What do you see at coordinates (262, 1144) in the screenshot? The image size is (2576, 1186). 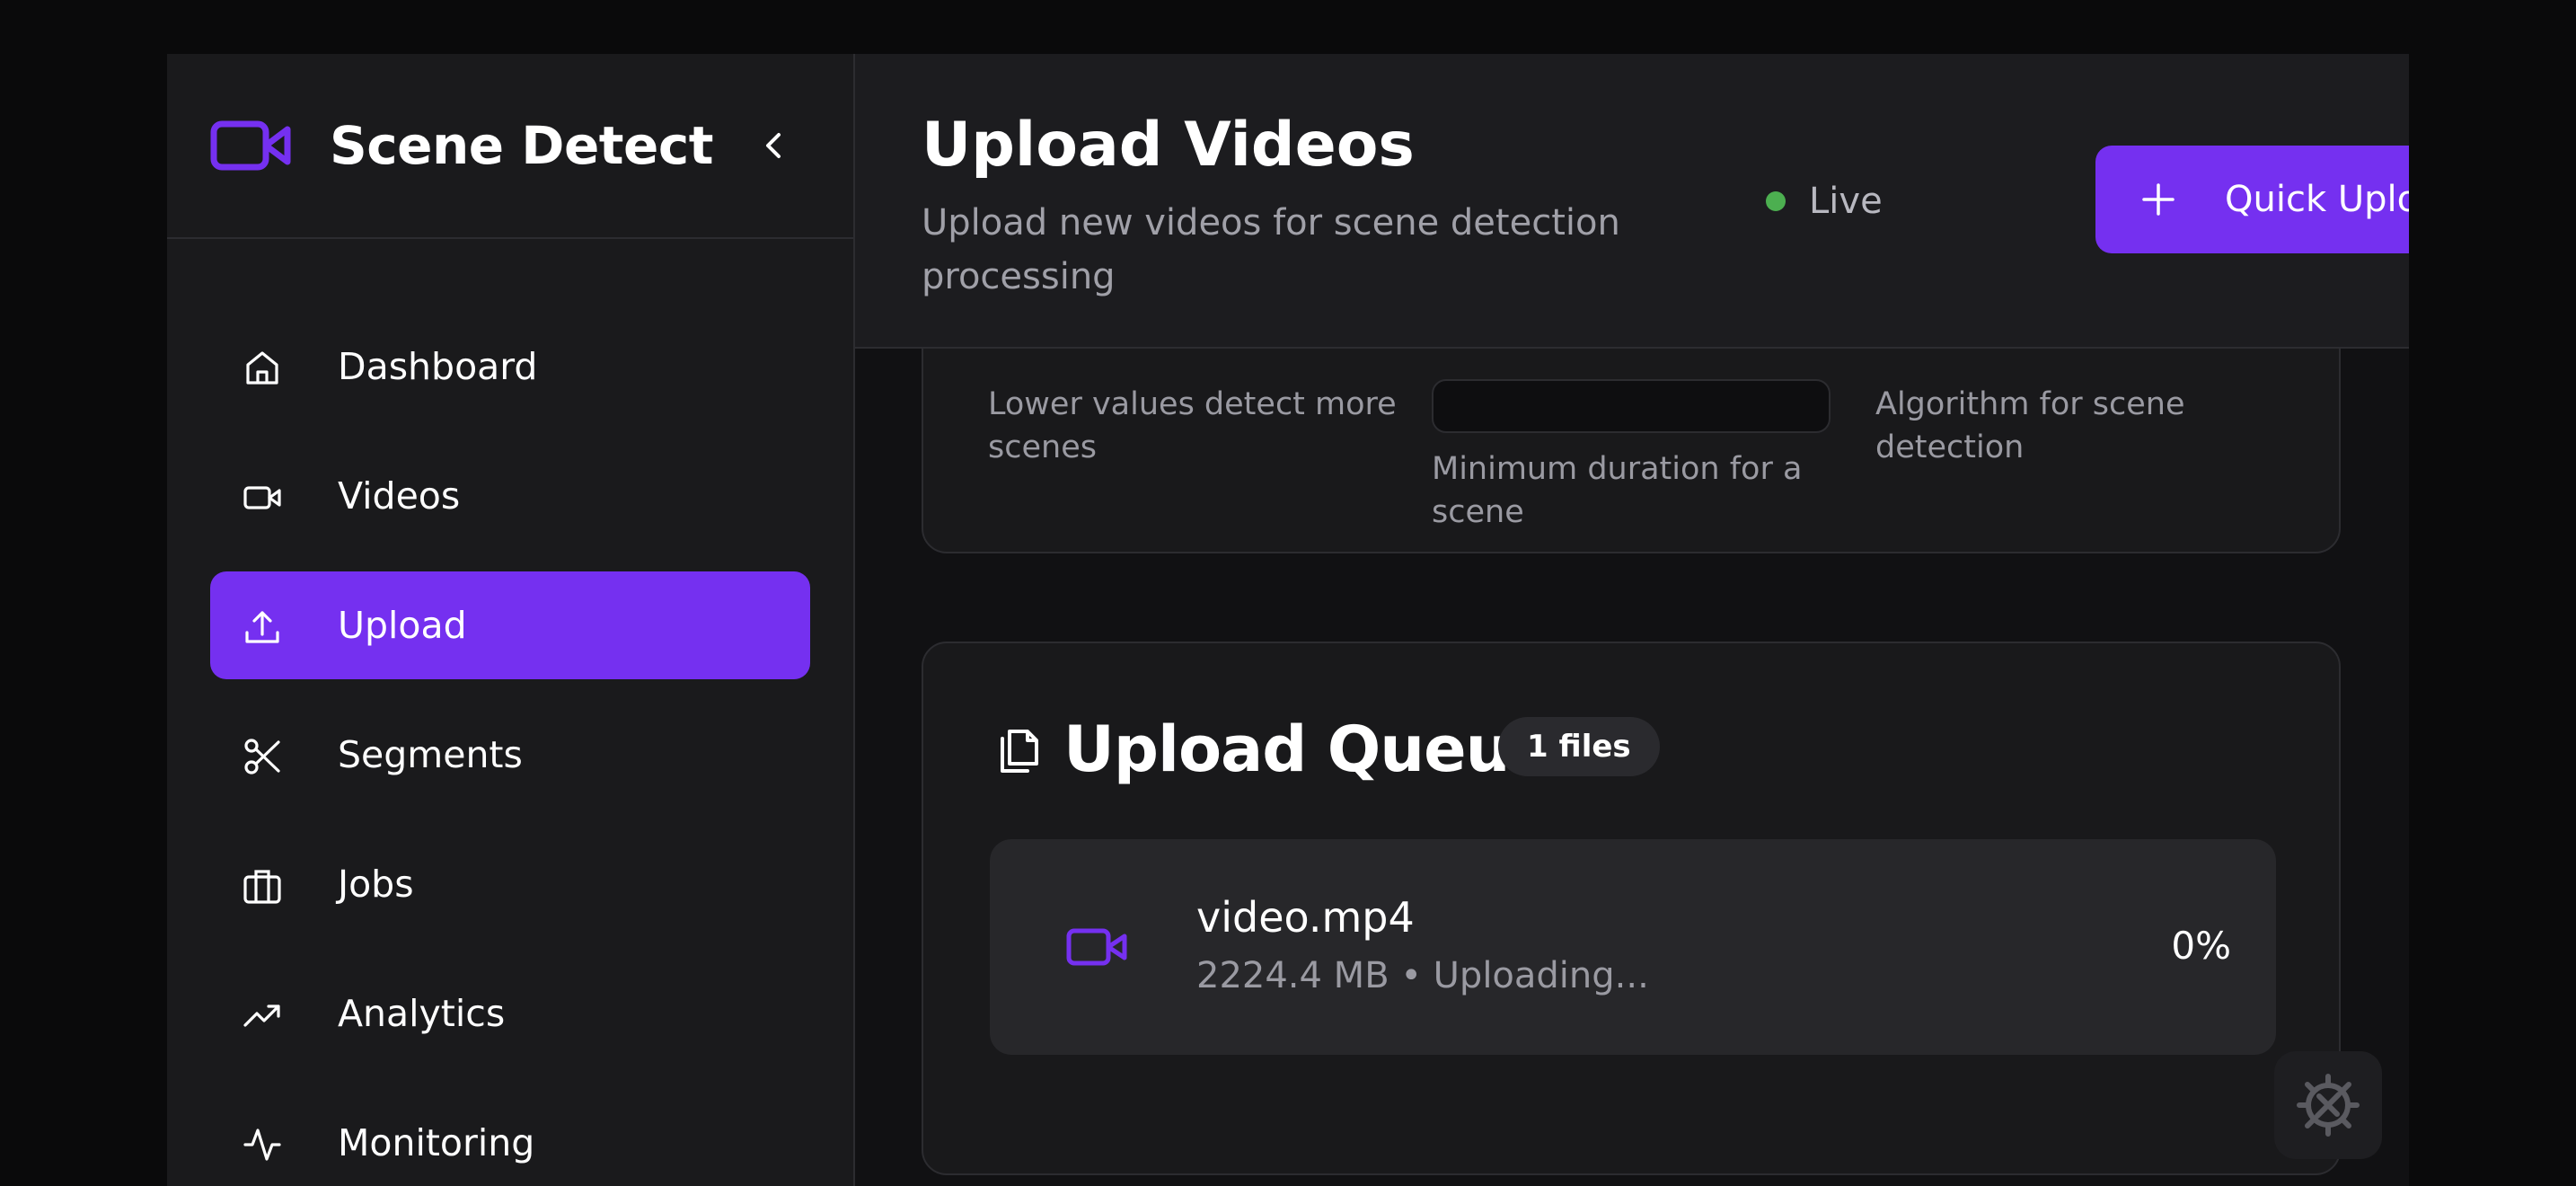 I see `activity-icon` at bounding box center [262, 1144].